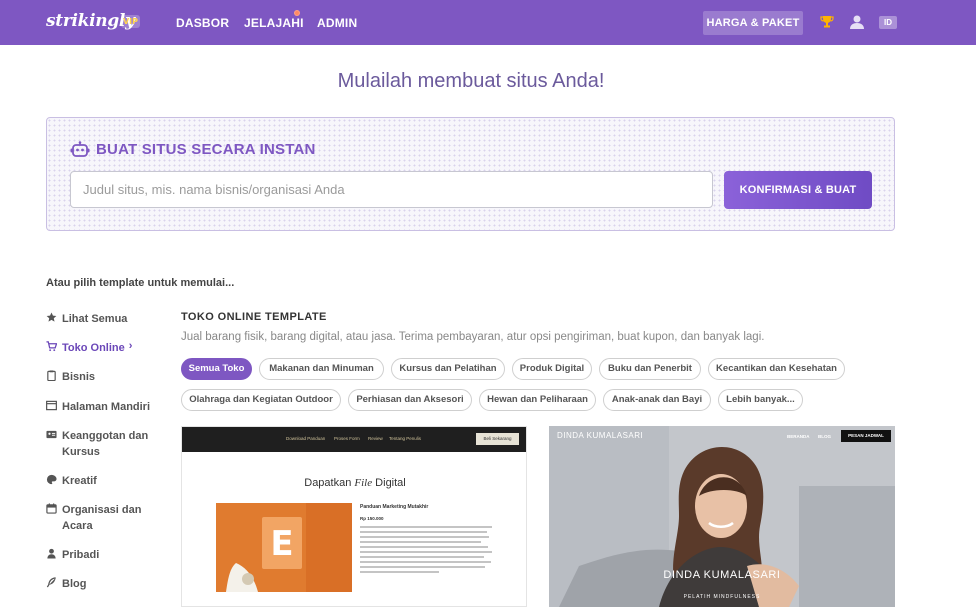 Image resolution: width=976 pixels, height=607 pixels. I want to click on category-title: TOKO ONLINE TEMPLATE, so click(254, 317).